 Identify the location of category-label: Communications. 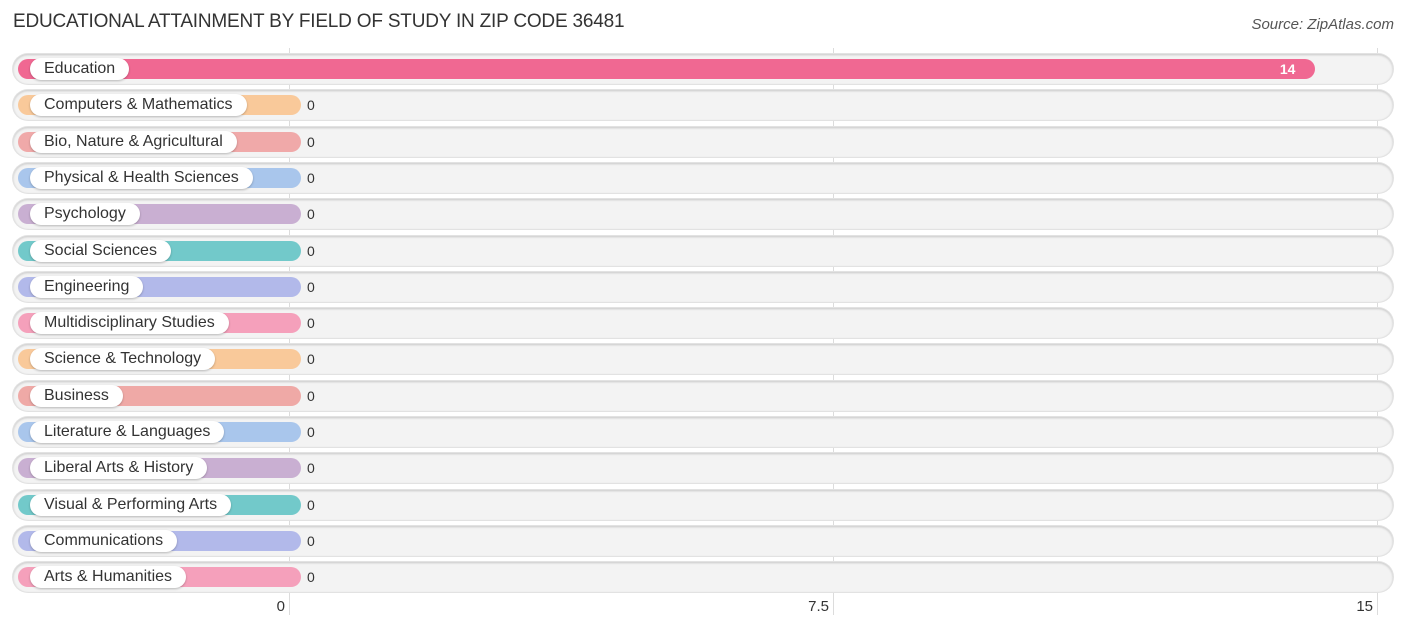
(104, 540).